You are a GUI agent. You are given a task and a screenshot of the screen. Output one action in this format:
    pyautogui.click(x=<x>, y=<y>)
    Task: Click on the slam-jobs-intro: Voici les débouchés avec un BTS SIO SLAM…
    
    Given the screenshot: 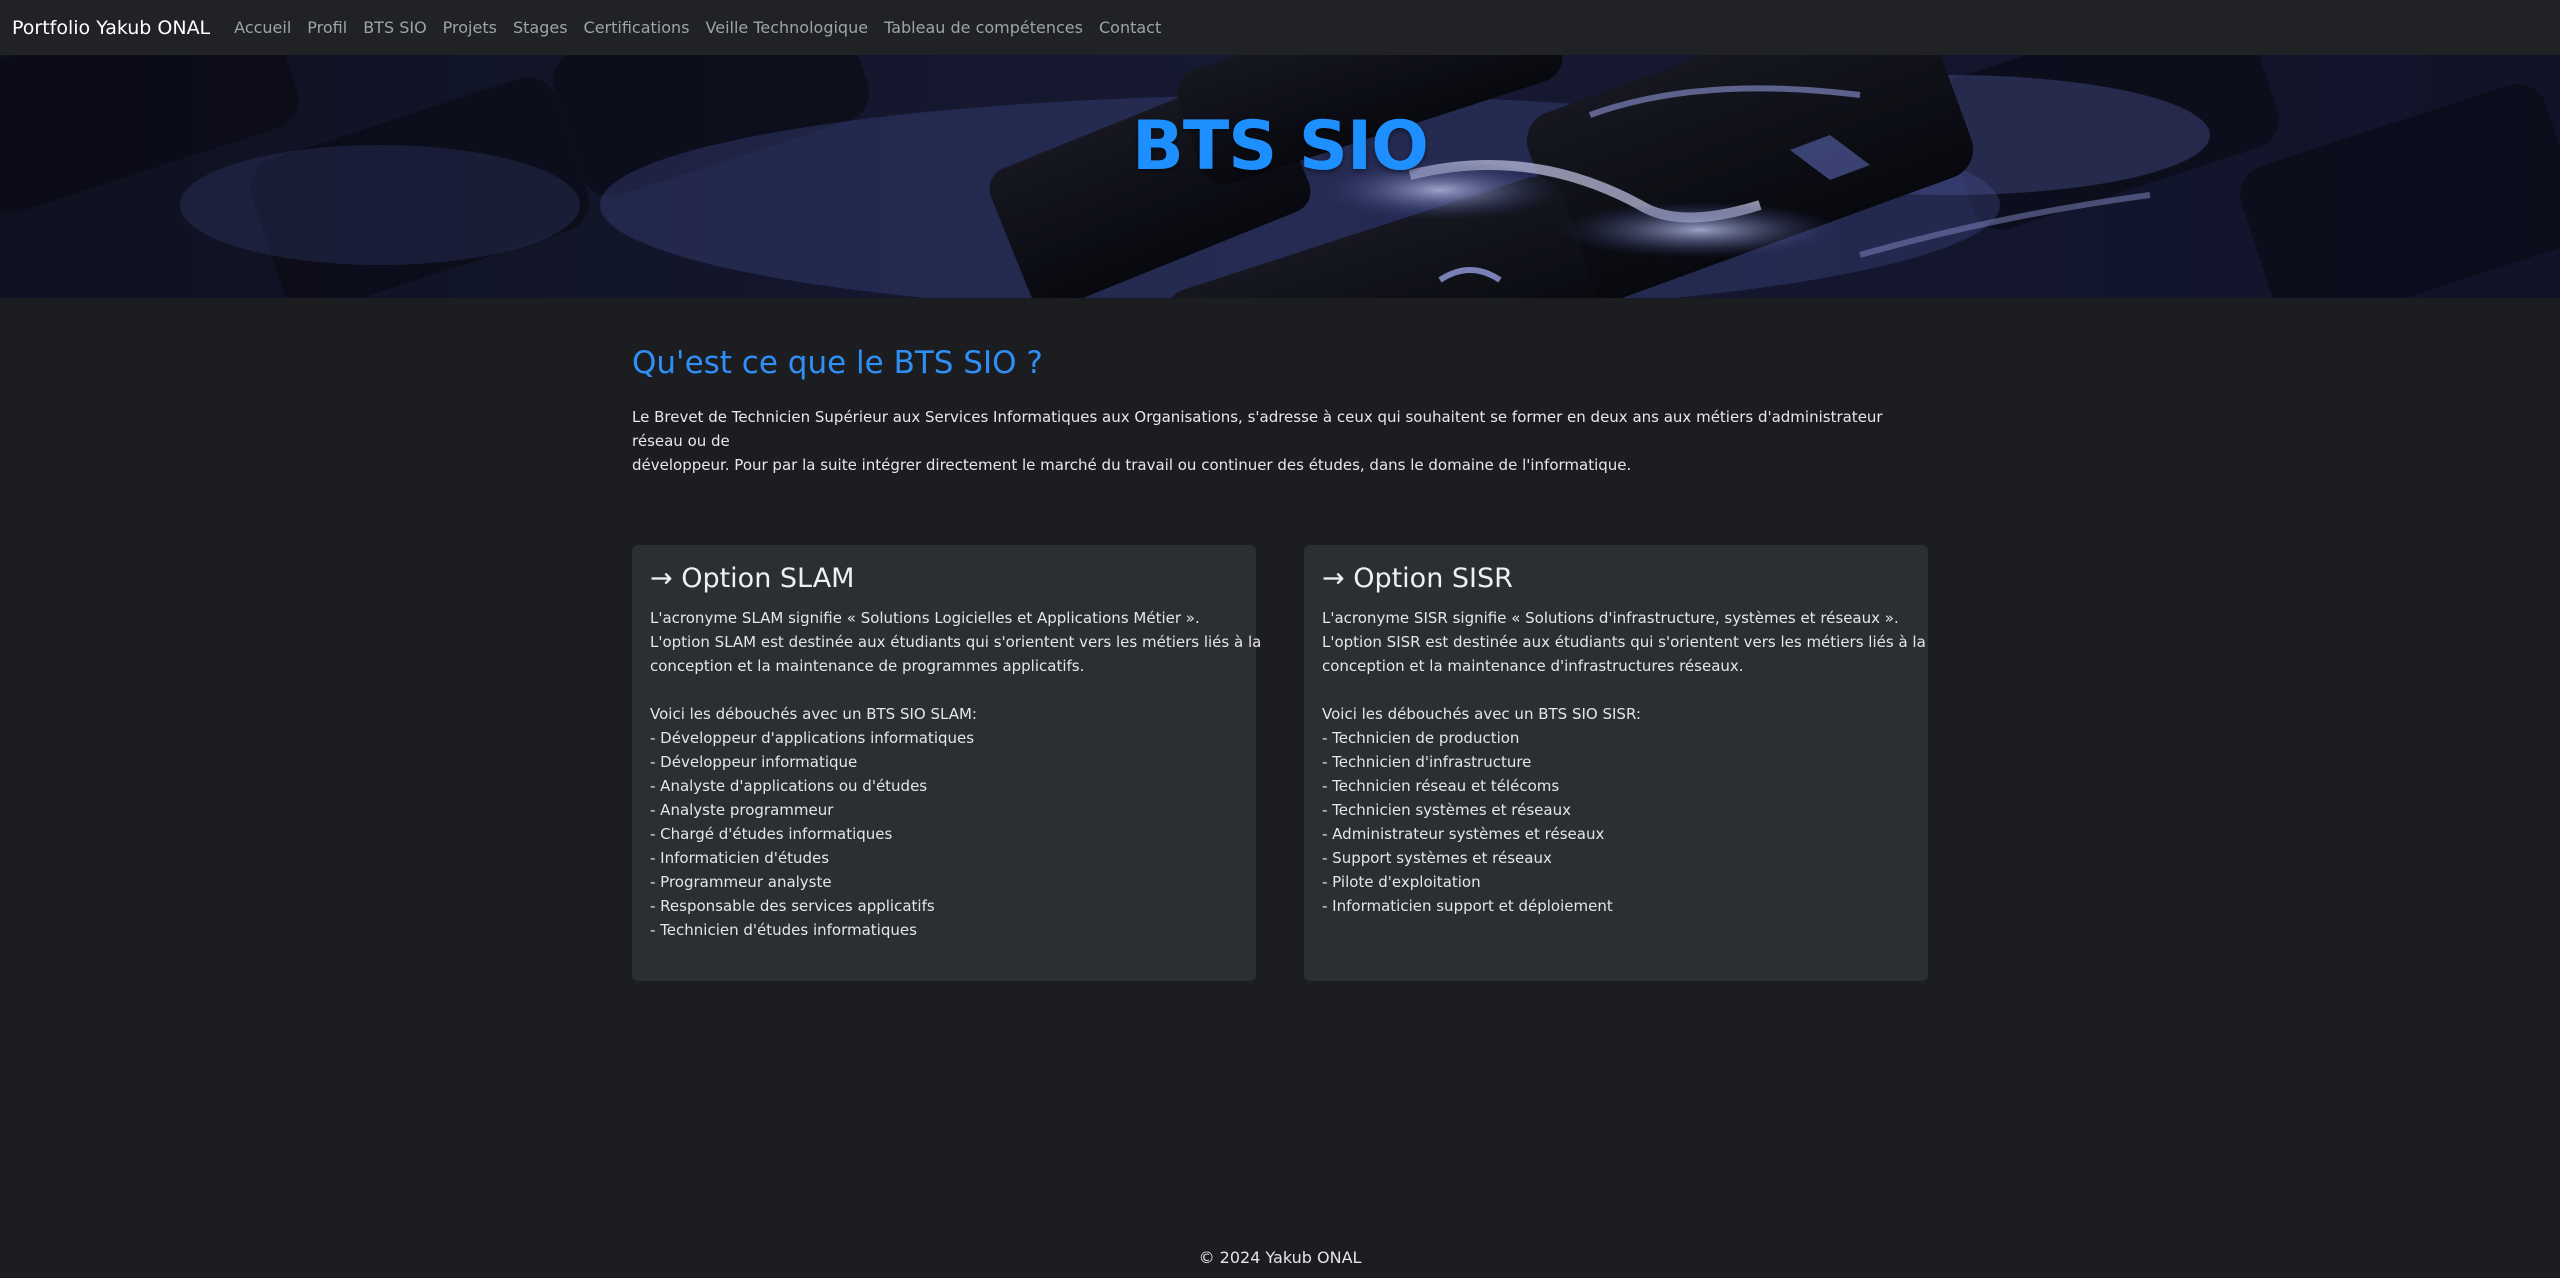 What is the action you would take?
    pyautogui.click(x=813, y=714)
    